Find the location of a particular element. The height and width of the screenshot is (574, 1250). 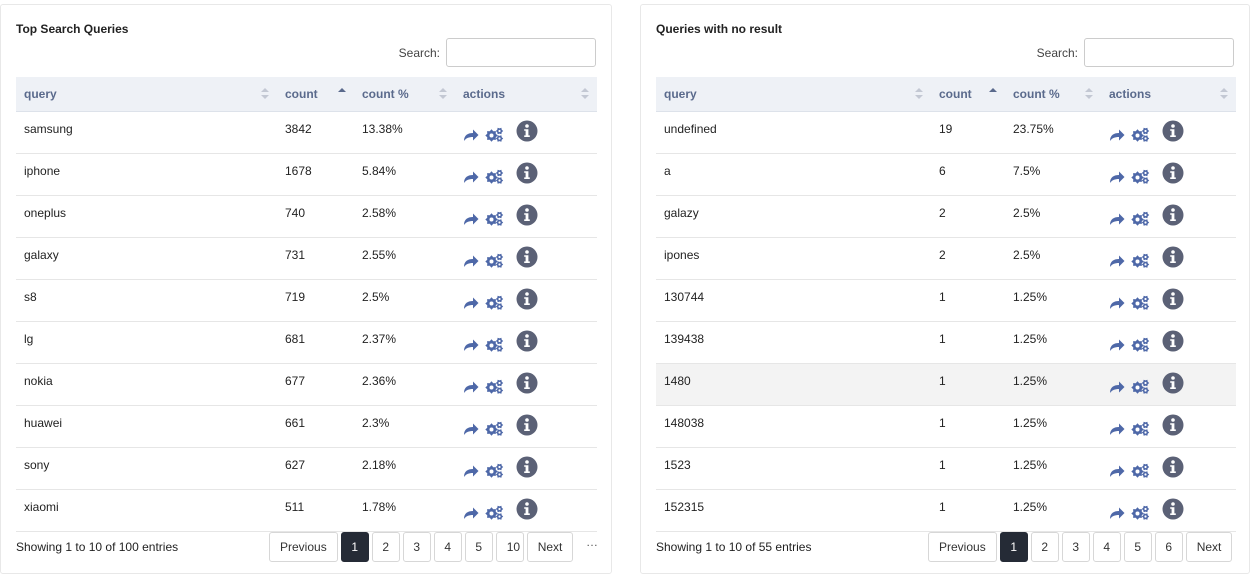

count-cell: 677 is located at coordinates (315, 384).